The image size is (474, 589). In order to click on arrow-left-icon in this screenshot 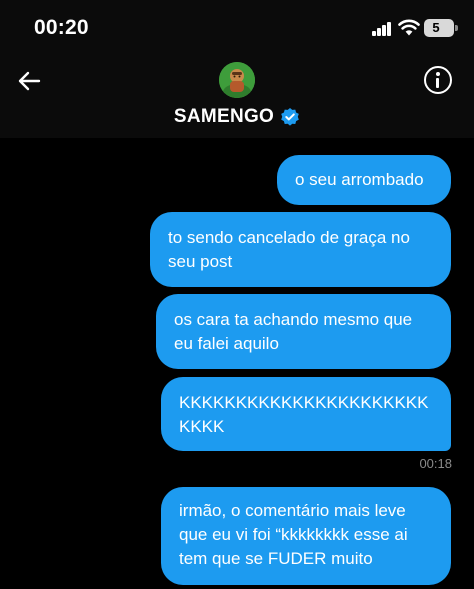, I will do `click(29, 81)`.